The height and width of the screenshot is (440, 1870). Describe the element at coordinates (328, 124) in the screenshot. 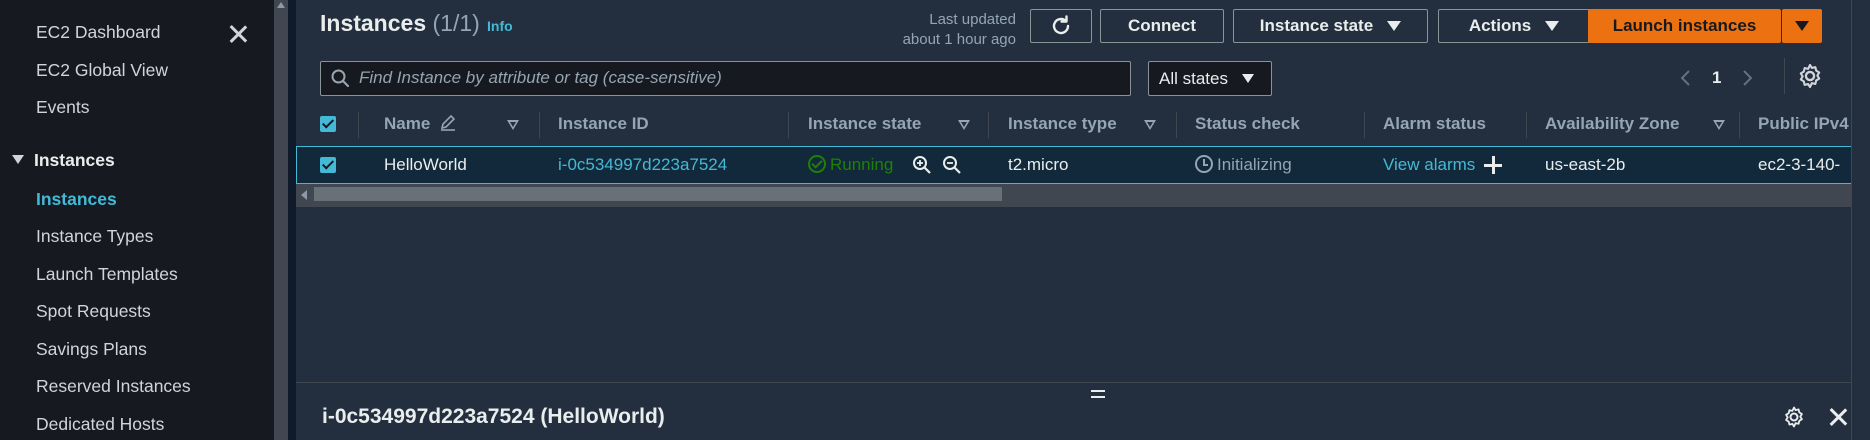

I see `select-all-checkbox` at that location.